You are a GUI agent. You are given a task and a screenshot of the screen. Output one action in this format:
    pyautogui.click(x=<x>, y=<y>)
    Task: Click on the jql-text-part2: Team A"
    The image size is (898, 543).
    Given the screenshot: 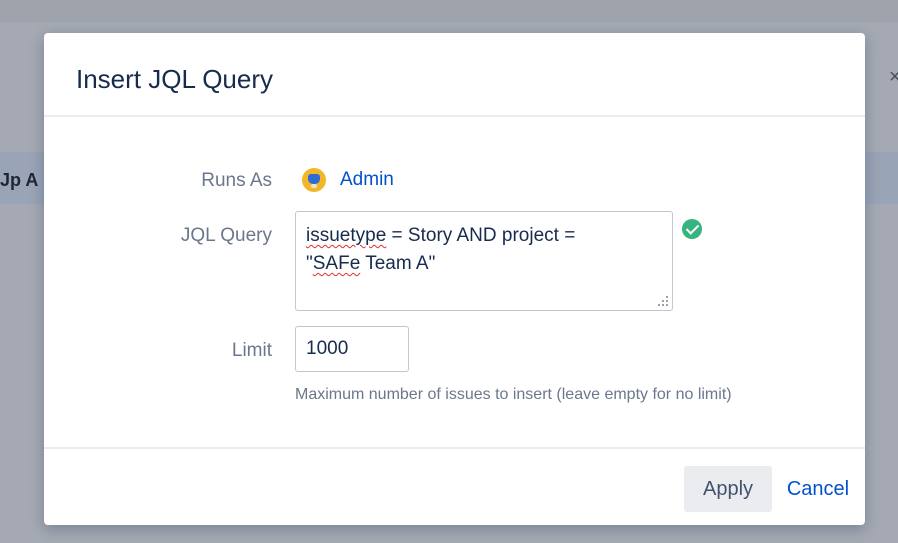 What is the action you would take?
    pyautogui.click(x=398, y=263)
    